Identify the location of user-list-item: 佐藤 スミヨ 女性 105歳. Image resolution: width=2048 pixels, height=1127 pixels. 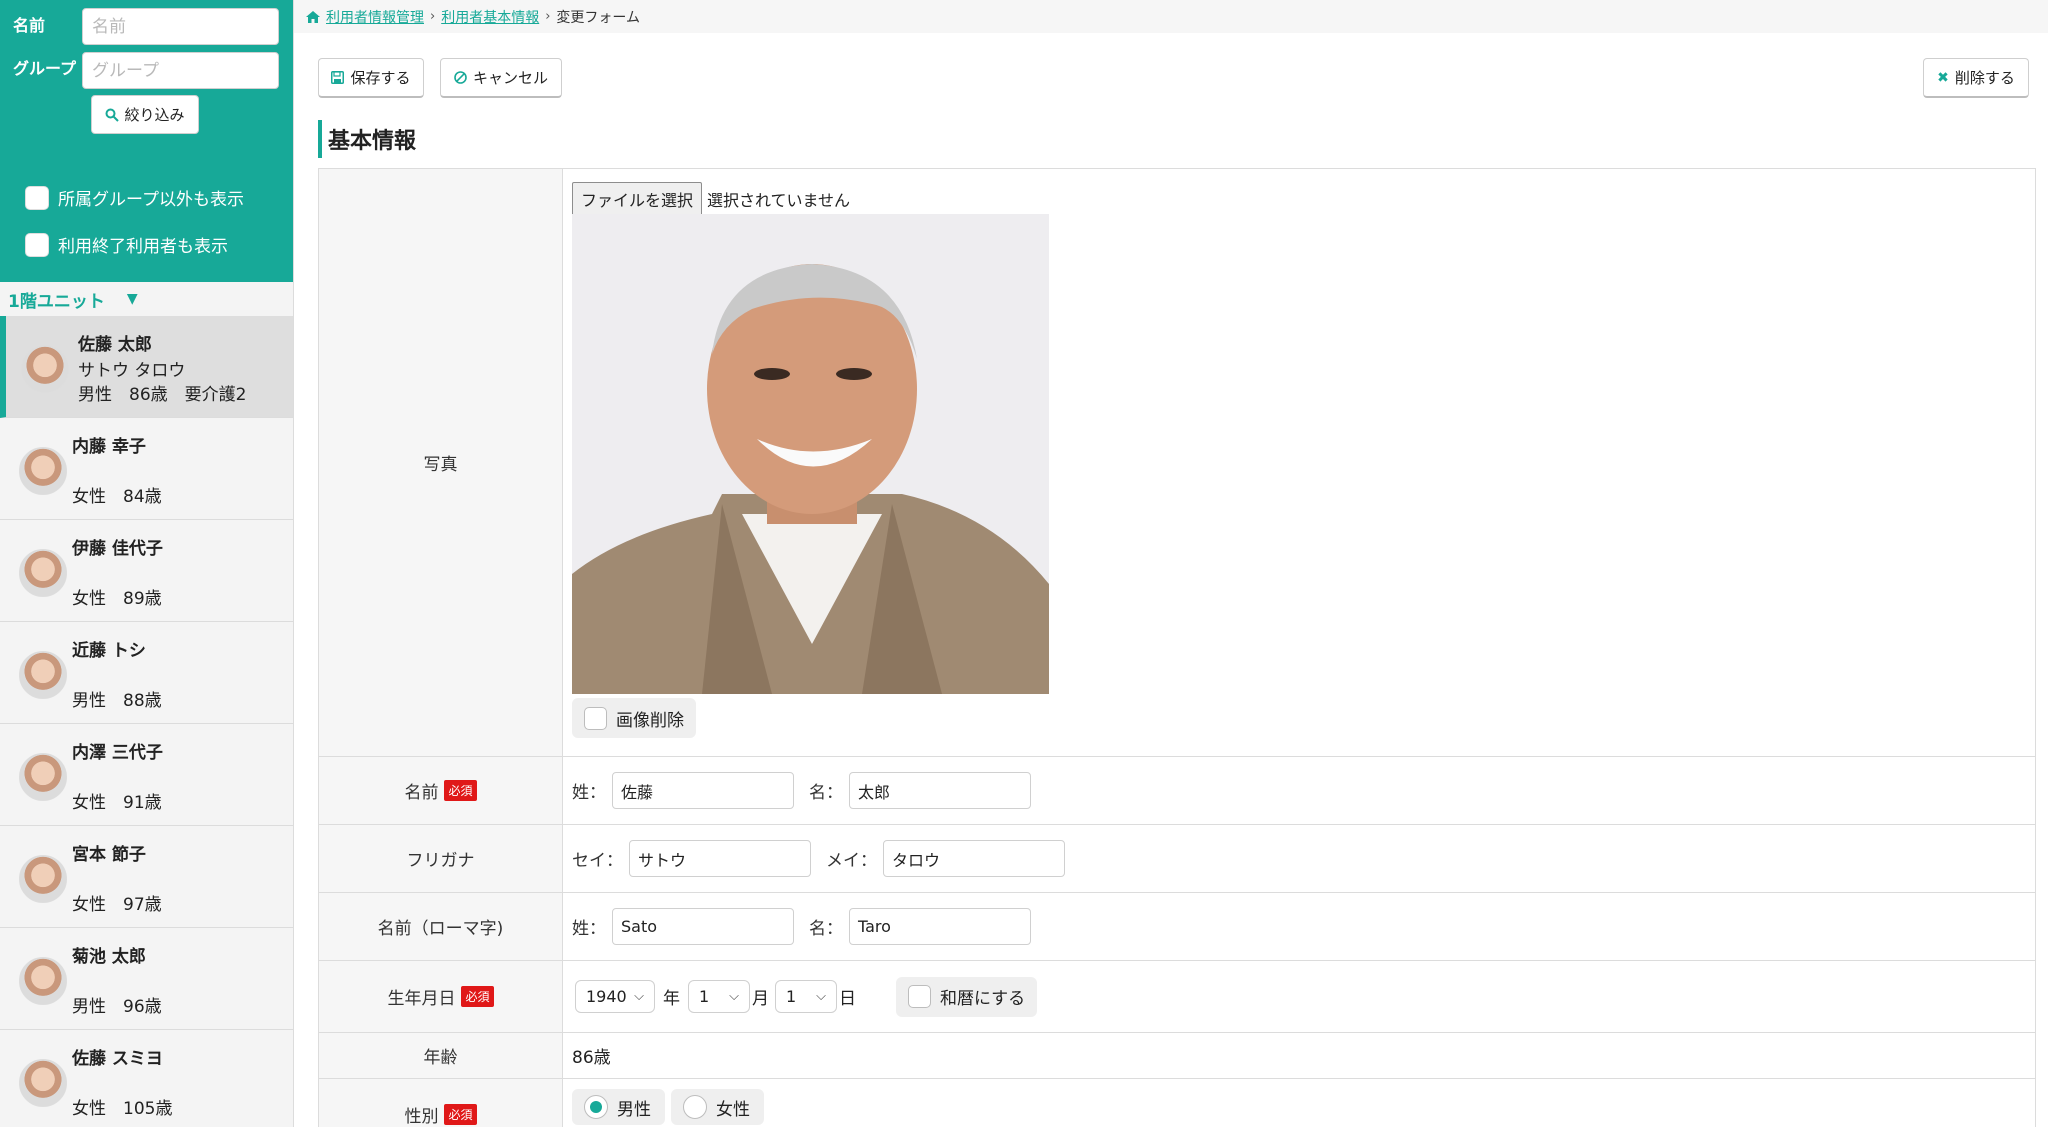
(146, 1078).